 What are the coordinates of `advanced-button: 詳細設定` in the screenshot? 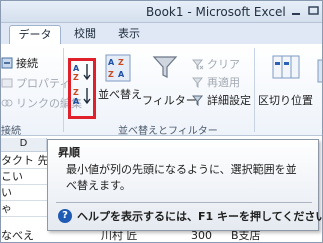 It's located at (221, 100).